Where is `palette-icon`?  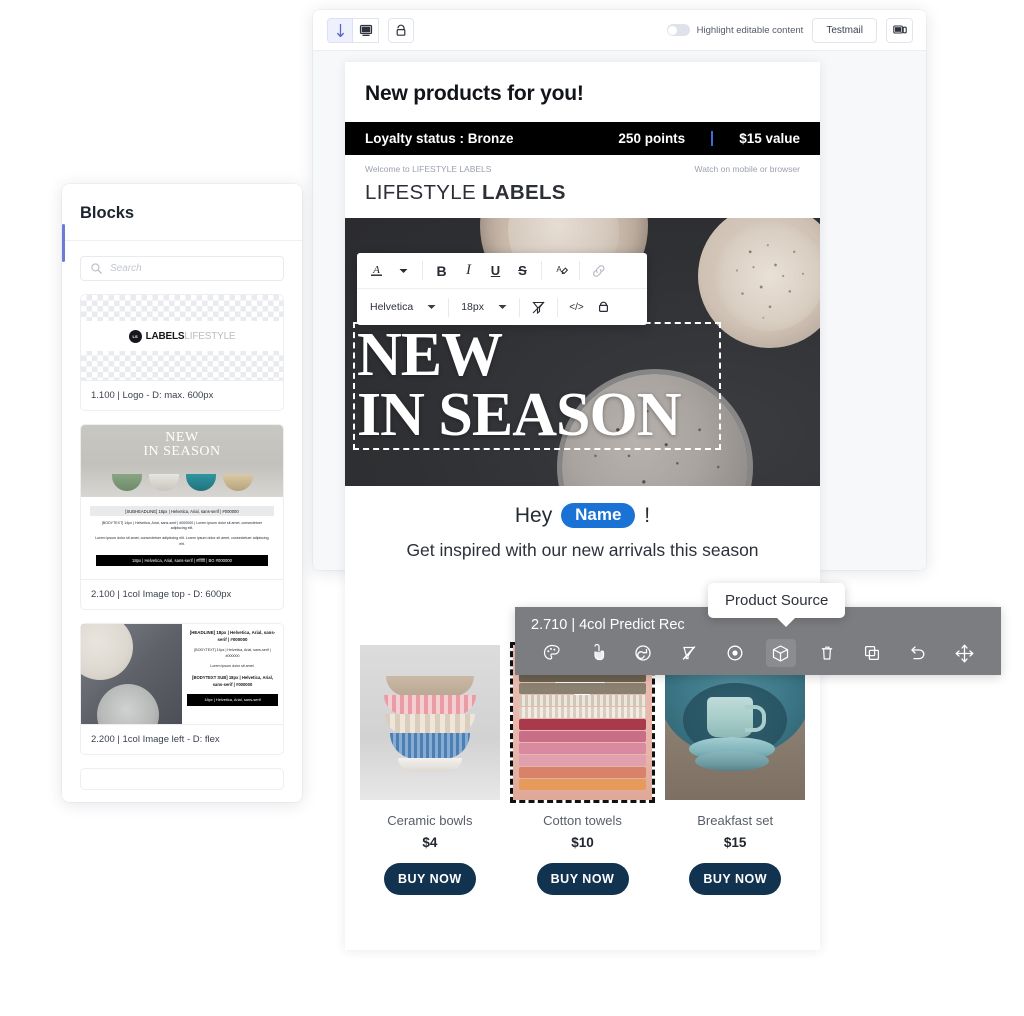
palette-icon is located at coordinates (552, 653).